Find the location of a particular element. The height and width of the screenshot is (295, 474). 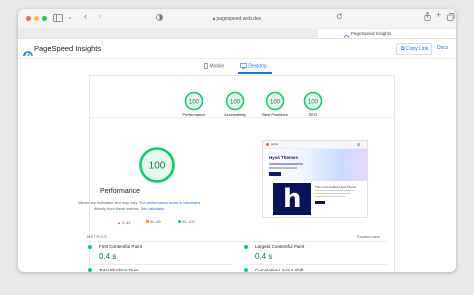

legend-pass: 90–100 is located at coordinates (186, 222).